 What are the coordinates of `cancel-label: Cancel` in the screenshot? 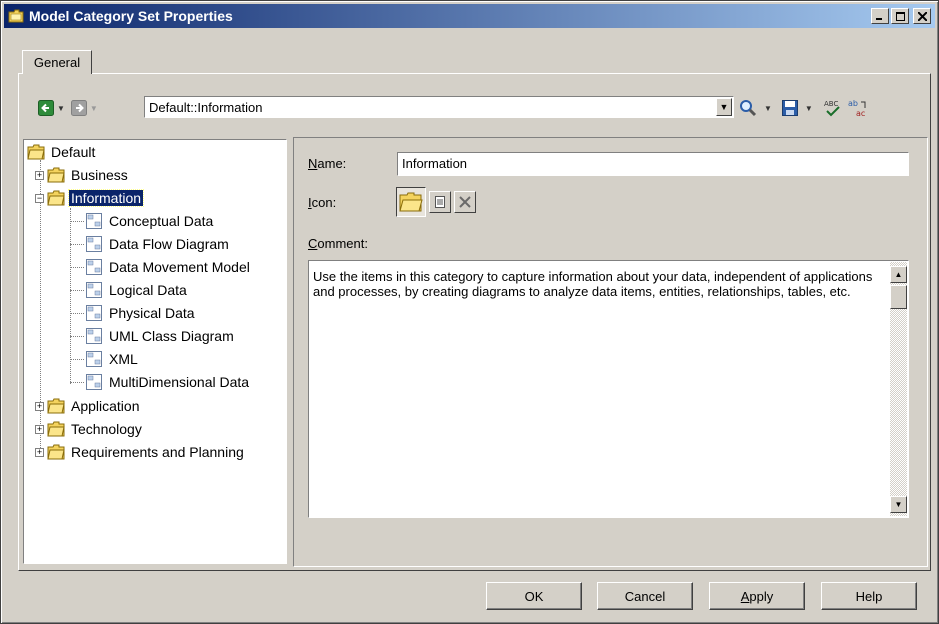 It's located at (645, 596).